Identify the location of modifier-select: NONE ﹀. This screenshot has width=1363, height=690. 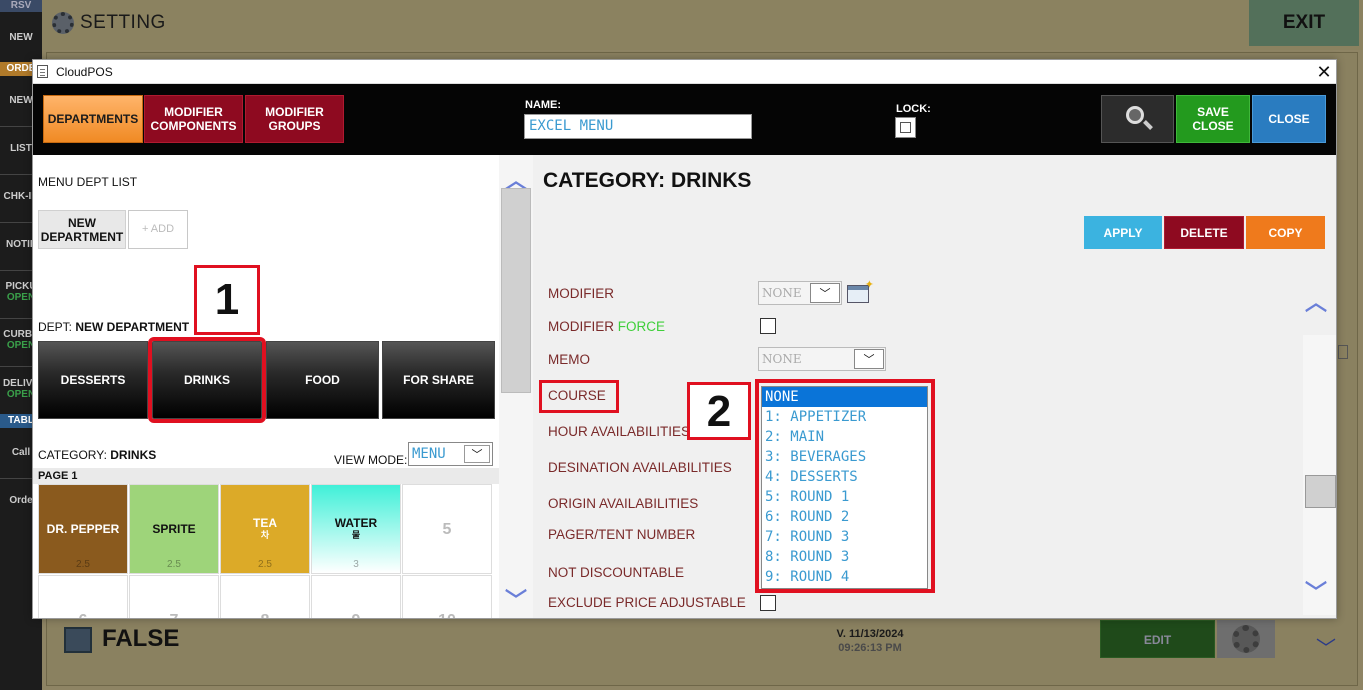
(800, 293).